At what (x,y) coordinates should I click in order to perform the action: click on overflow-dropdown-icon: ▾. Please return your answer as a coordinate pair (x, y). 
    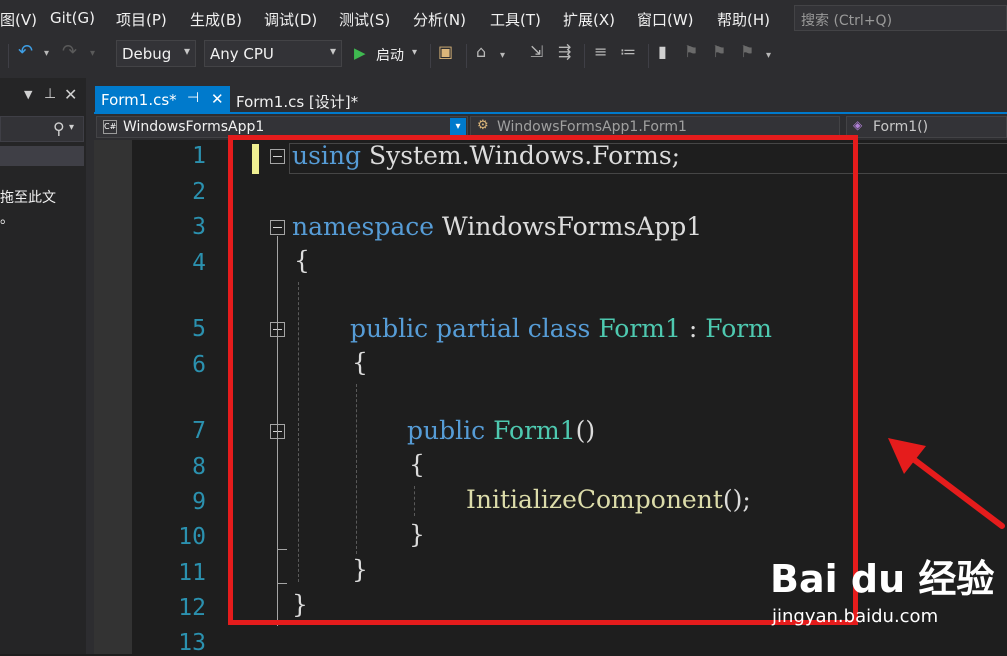
    Looking at the image, I should click on (502, 55).